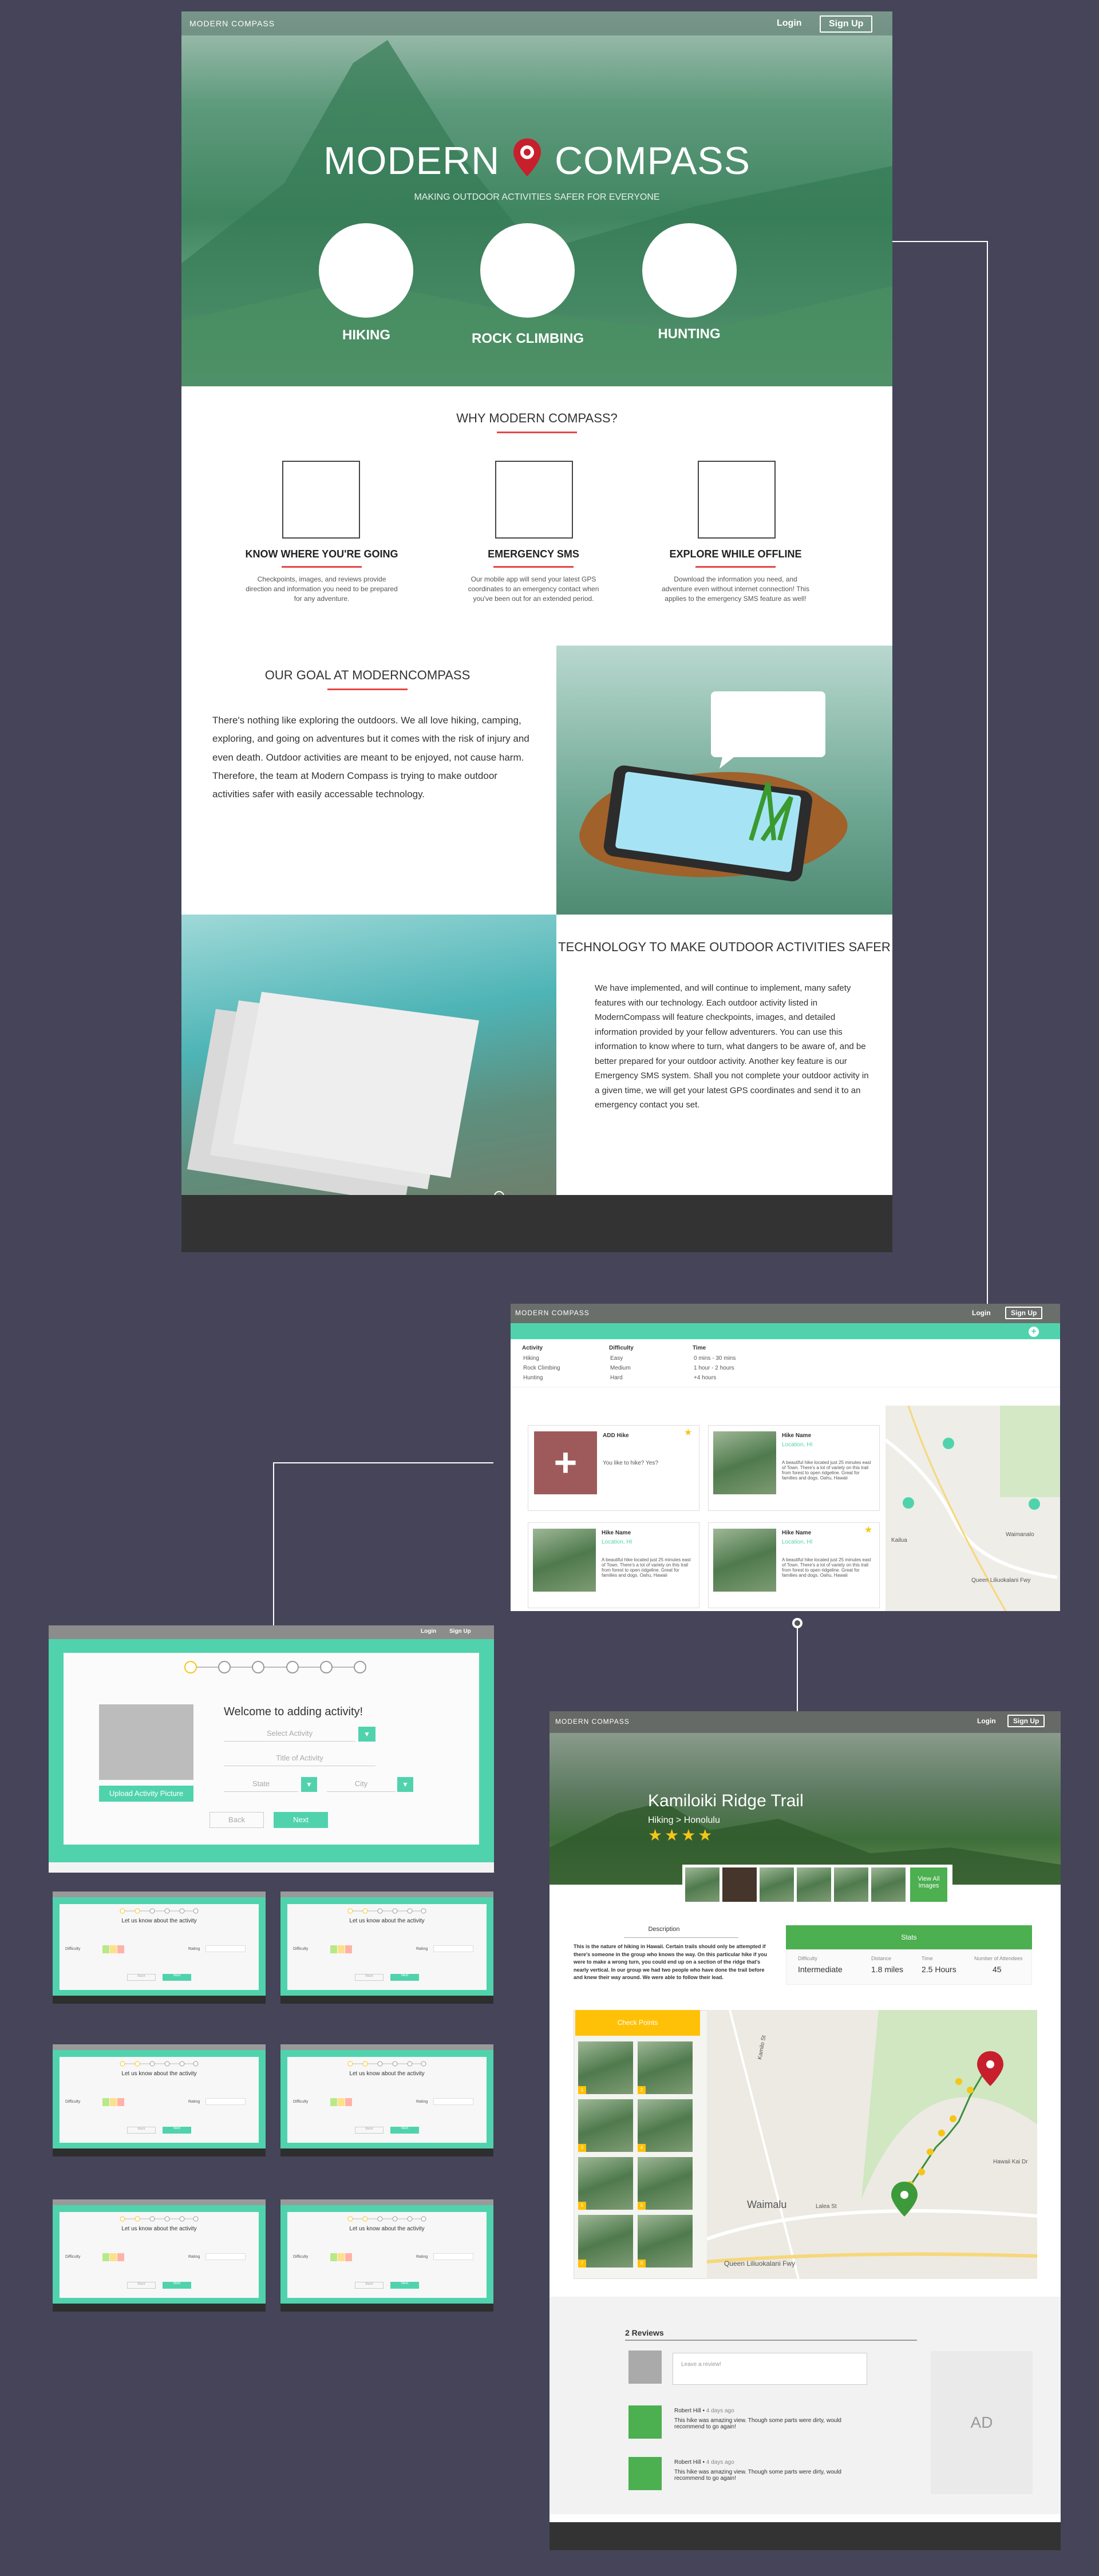 The width and height of the screenshot is (1099, 2576). I want to click on filter-option: Medium, so click(620, 1368).